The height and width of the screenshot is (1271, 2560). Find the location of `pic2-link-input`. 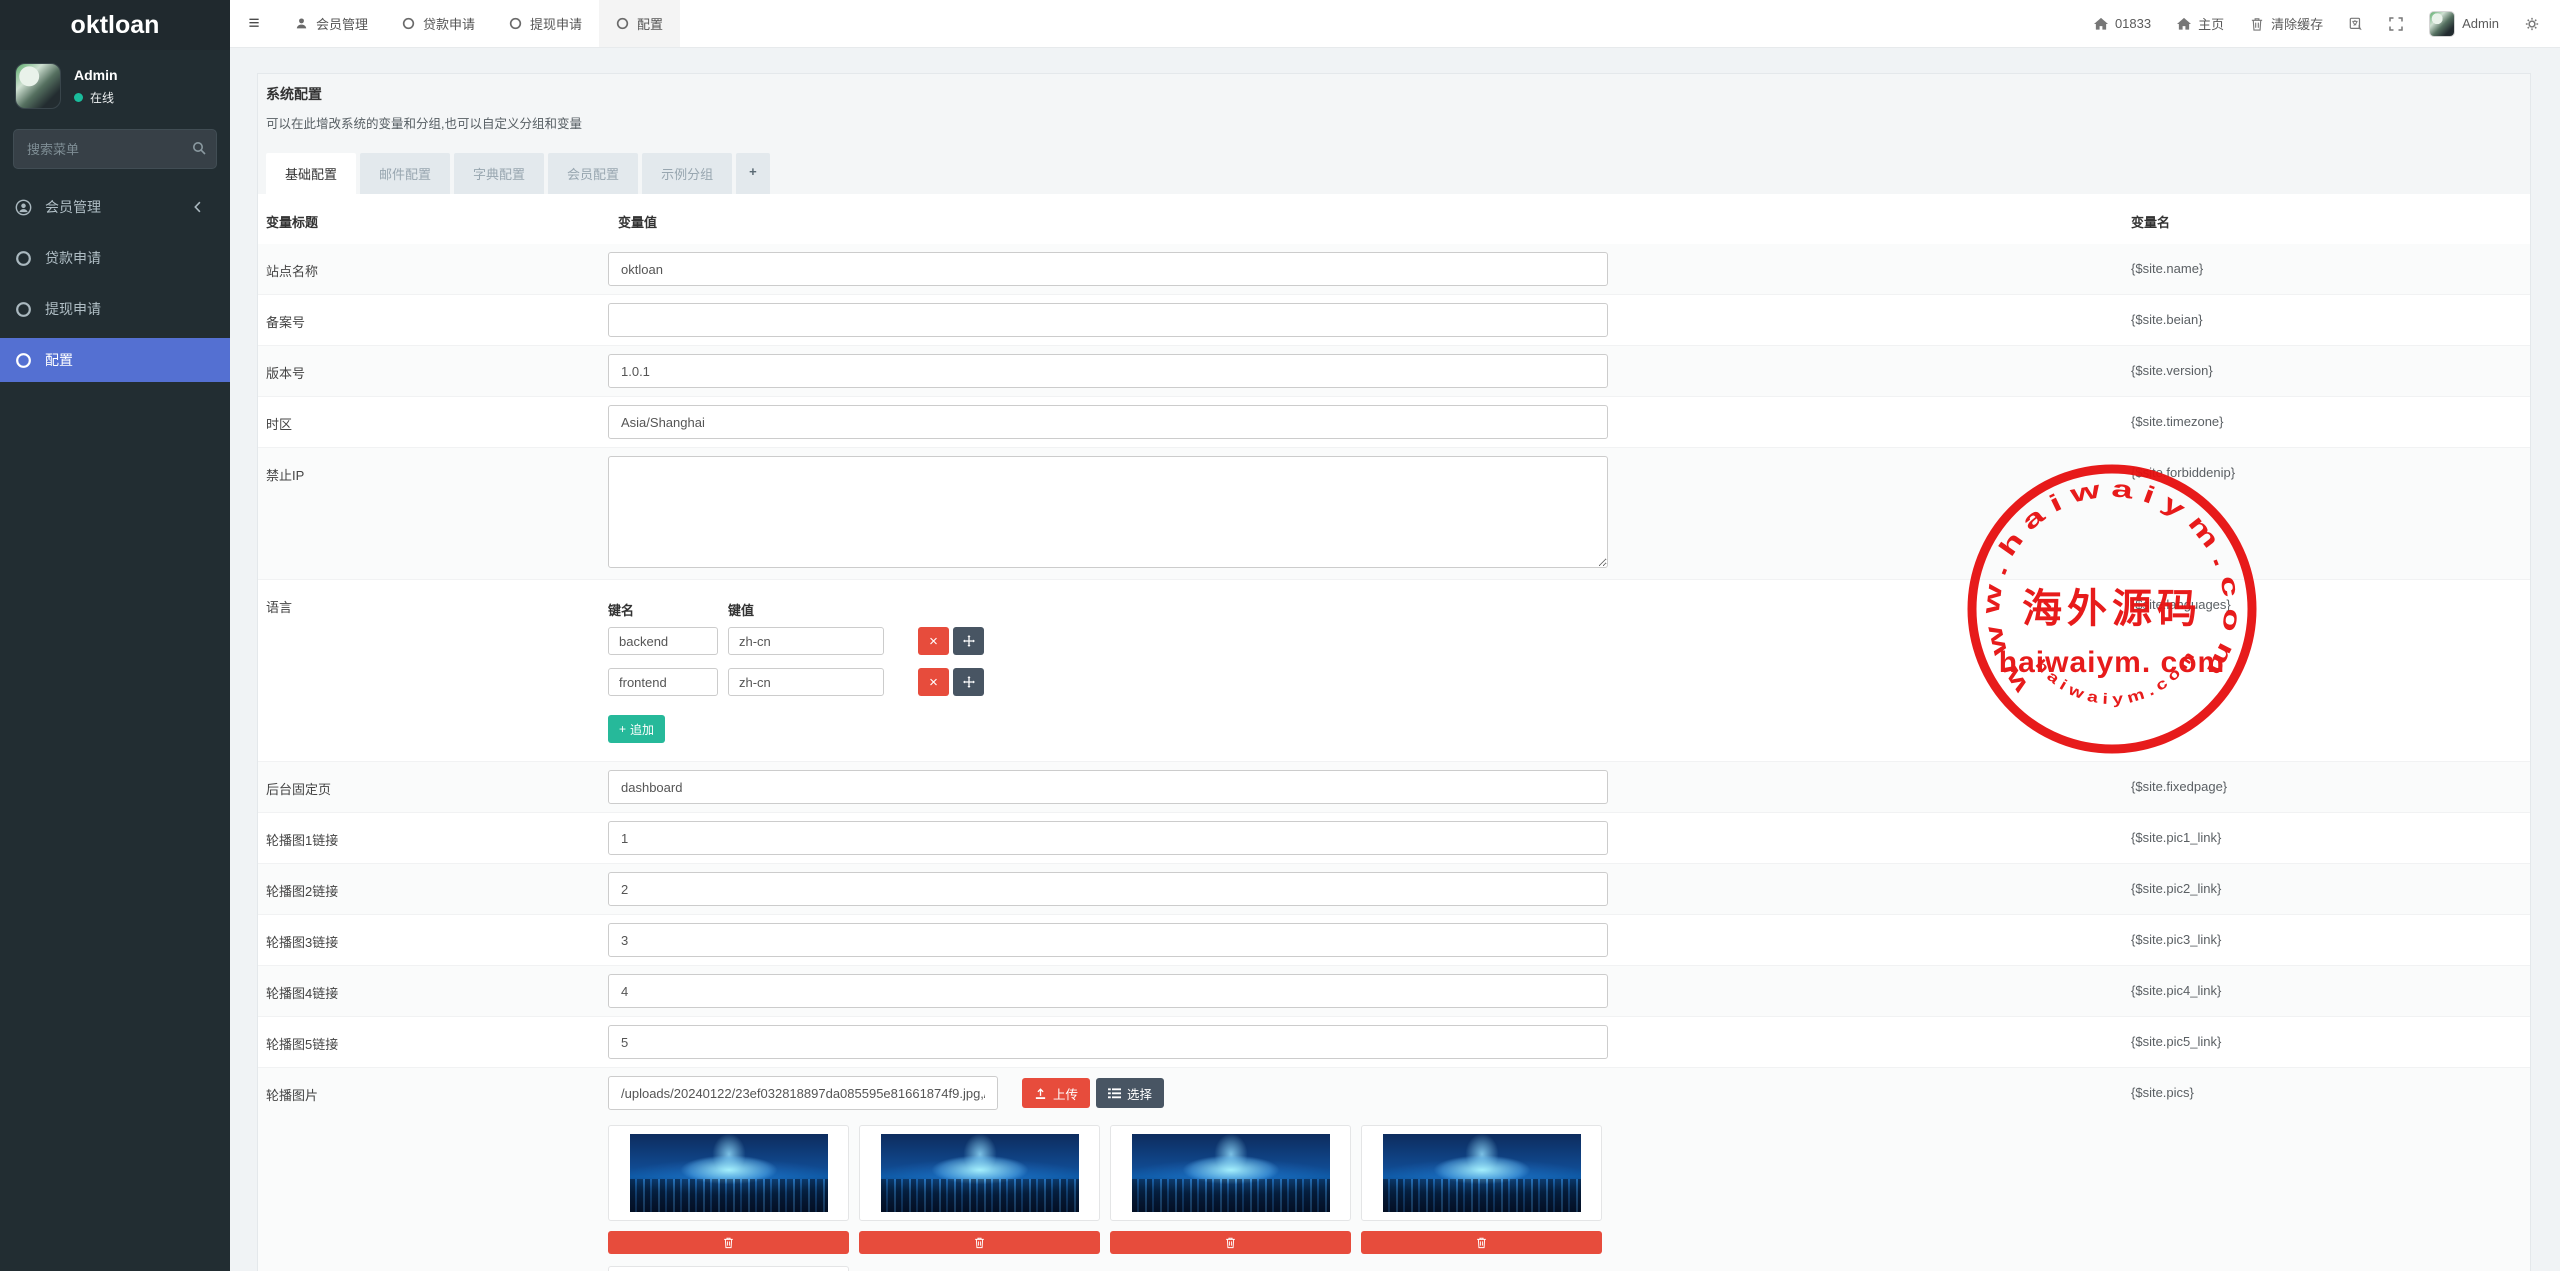

pic2-link-input is located at coordinates (1108, 889).